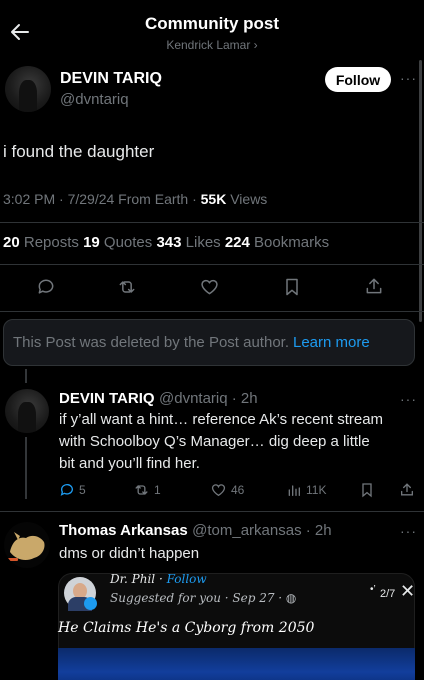  Describe the element at coordinates (111, 79) in the screenshot. I see `author-name: DEVIN TARIQ` at that location.